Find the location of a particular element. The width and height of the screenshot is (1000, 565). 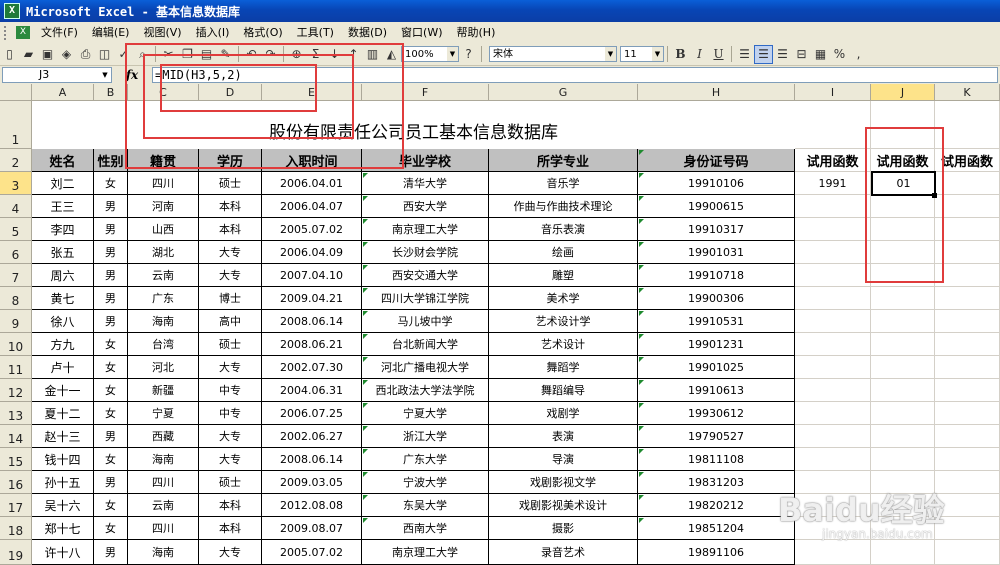

table-cell: 王三 is located at coordinates (63, 206).